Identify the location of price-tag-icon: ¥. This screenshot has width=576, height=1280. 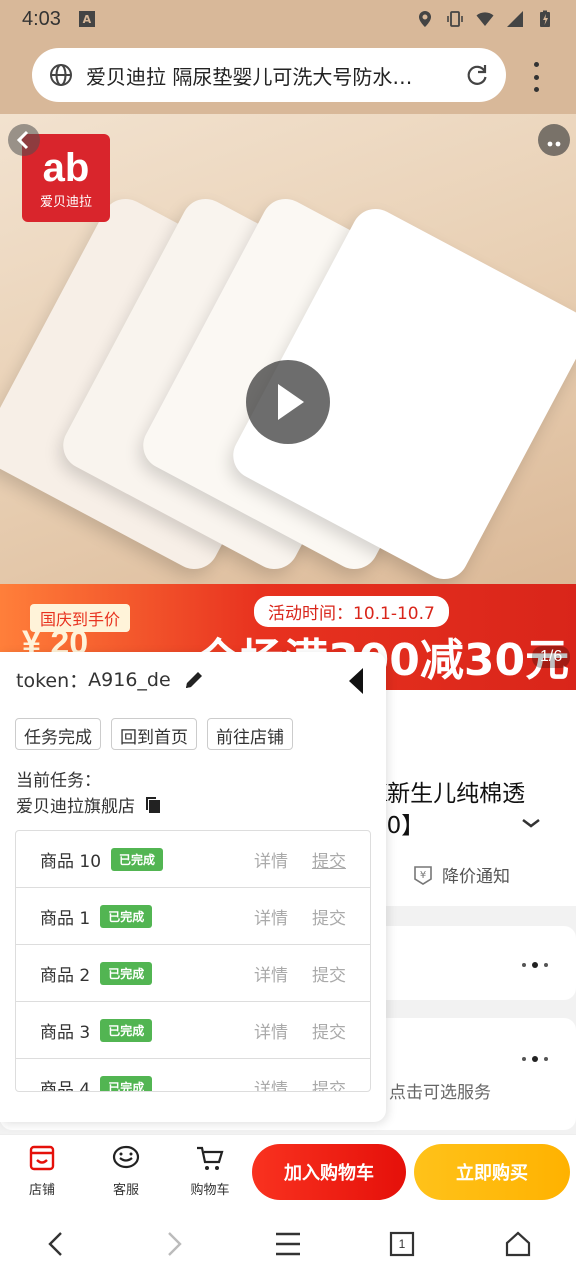
(423, 875).